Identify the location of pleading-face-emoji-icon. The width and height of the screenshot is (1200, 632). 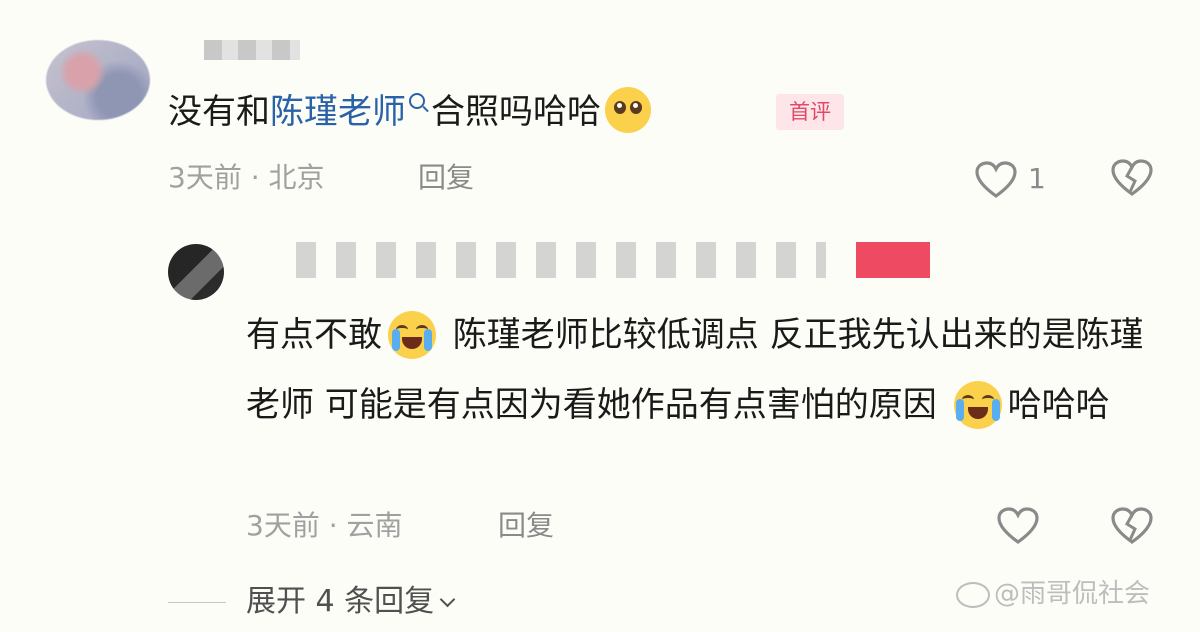
(628, 109).